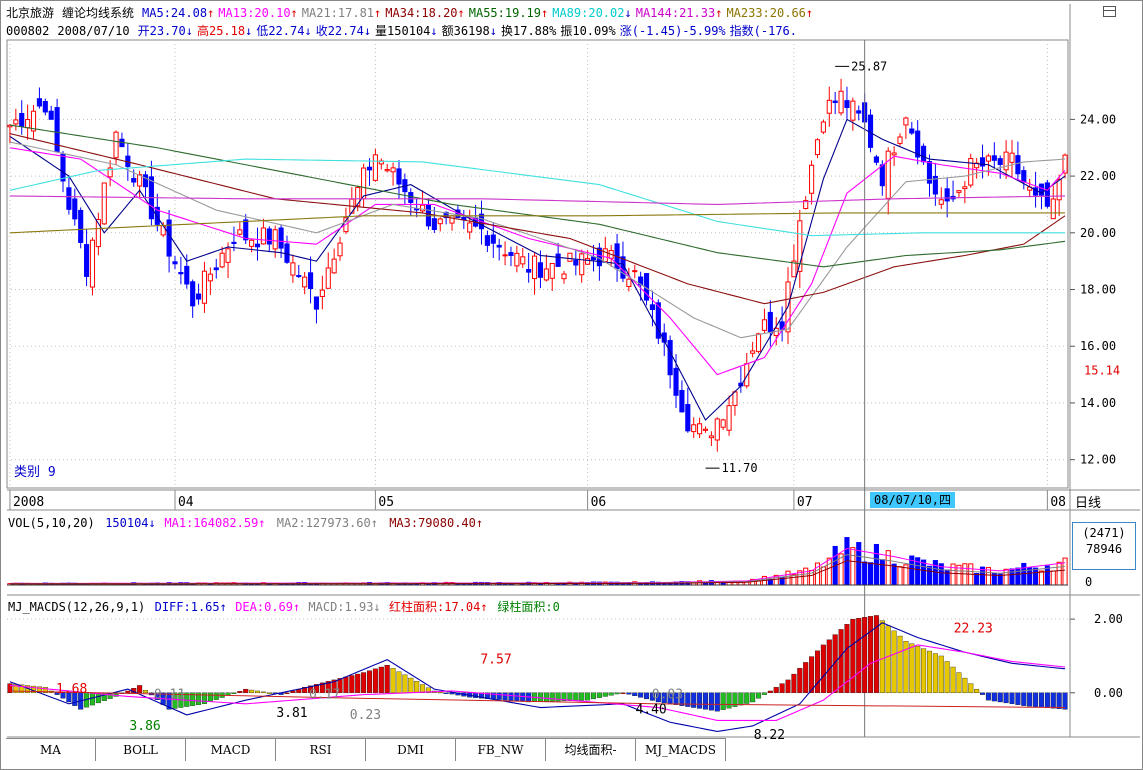 This screenshot has height=770, width=1143. I want to click on tab-fbnw: FB_NW, so click(501, 750).